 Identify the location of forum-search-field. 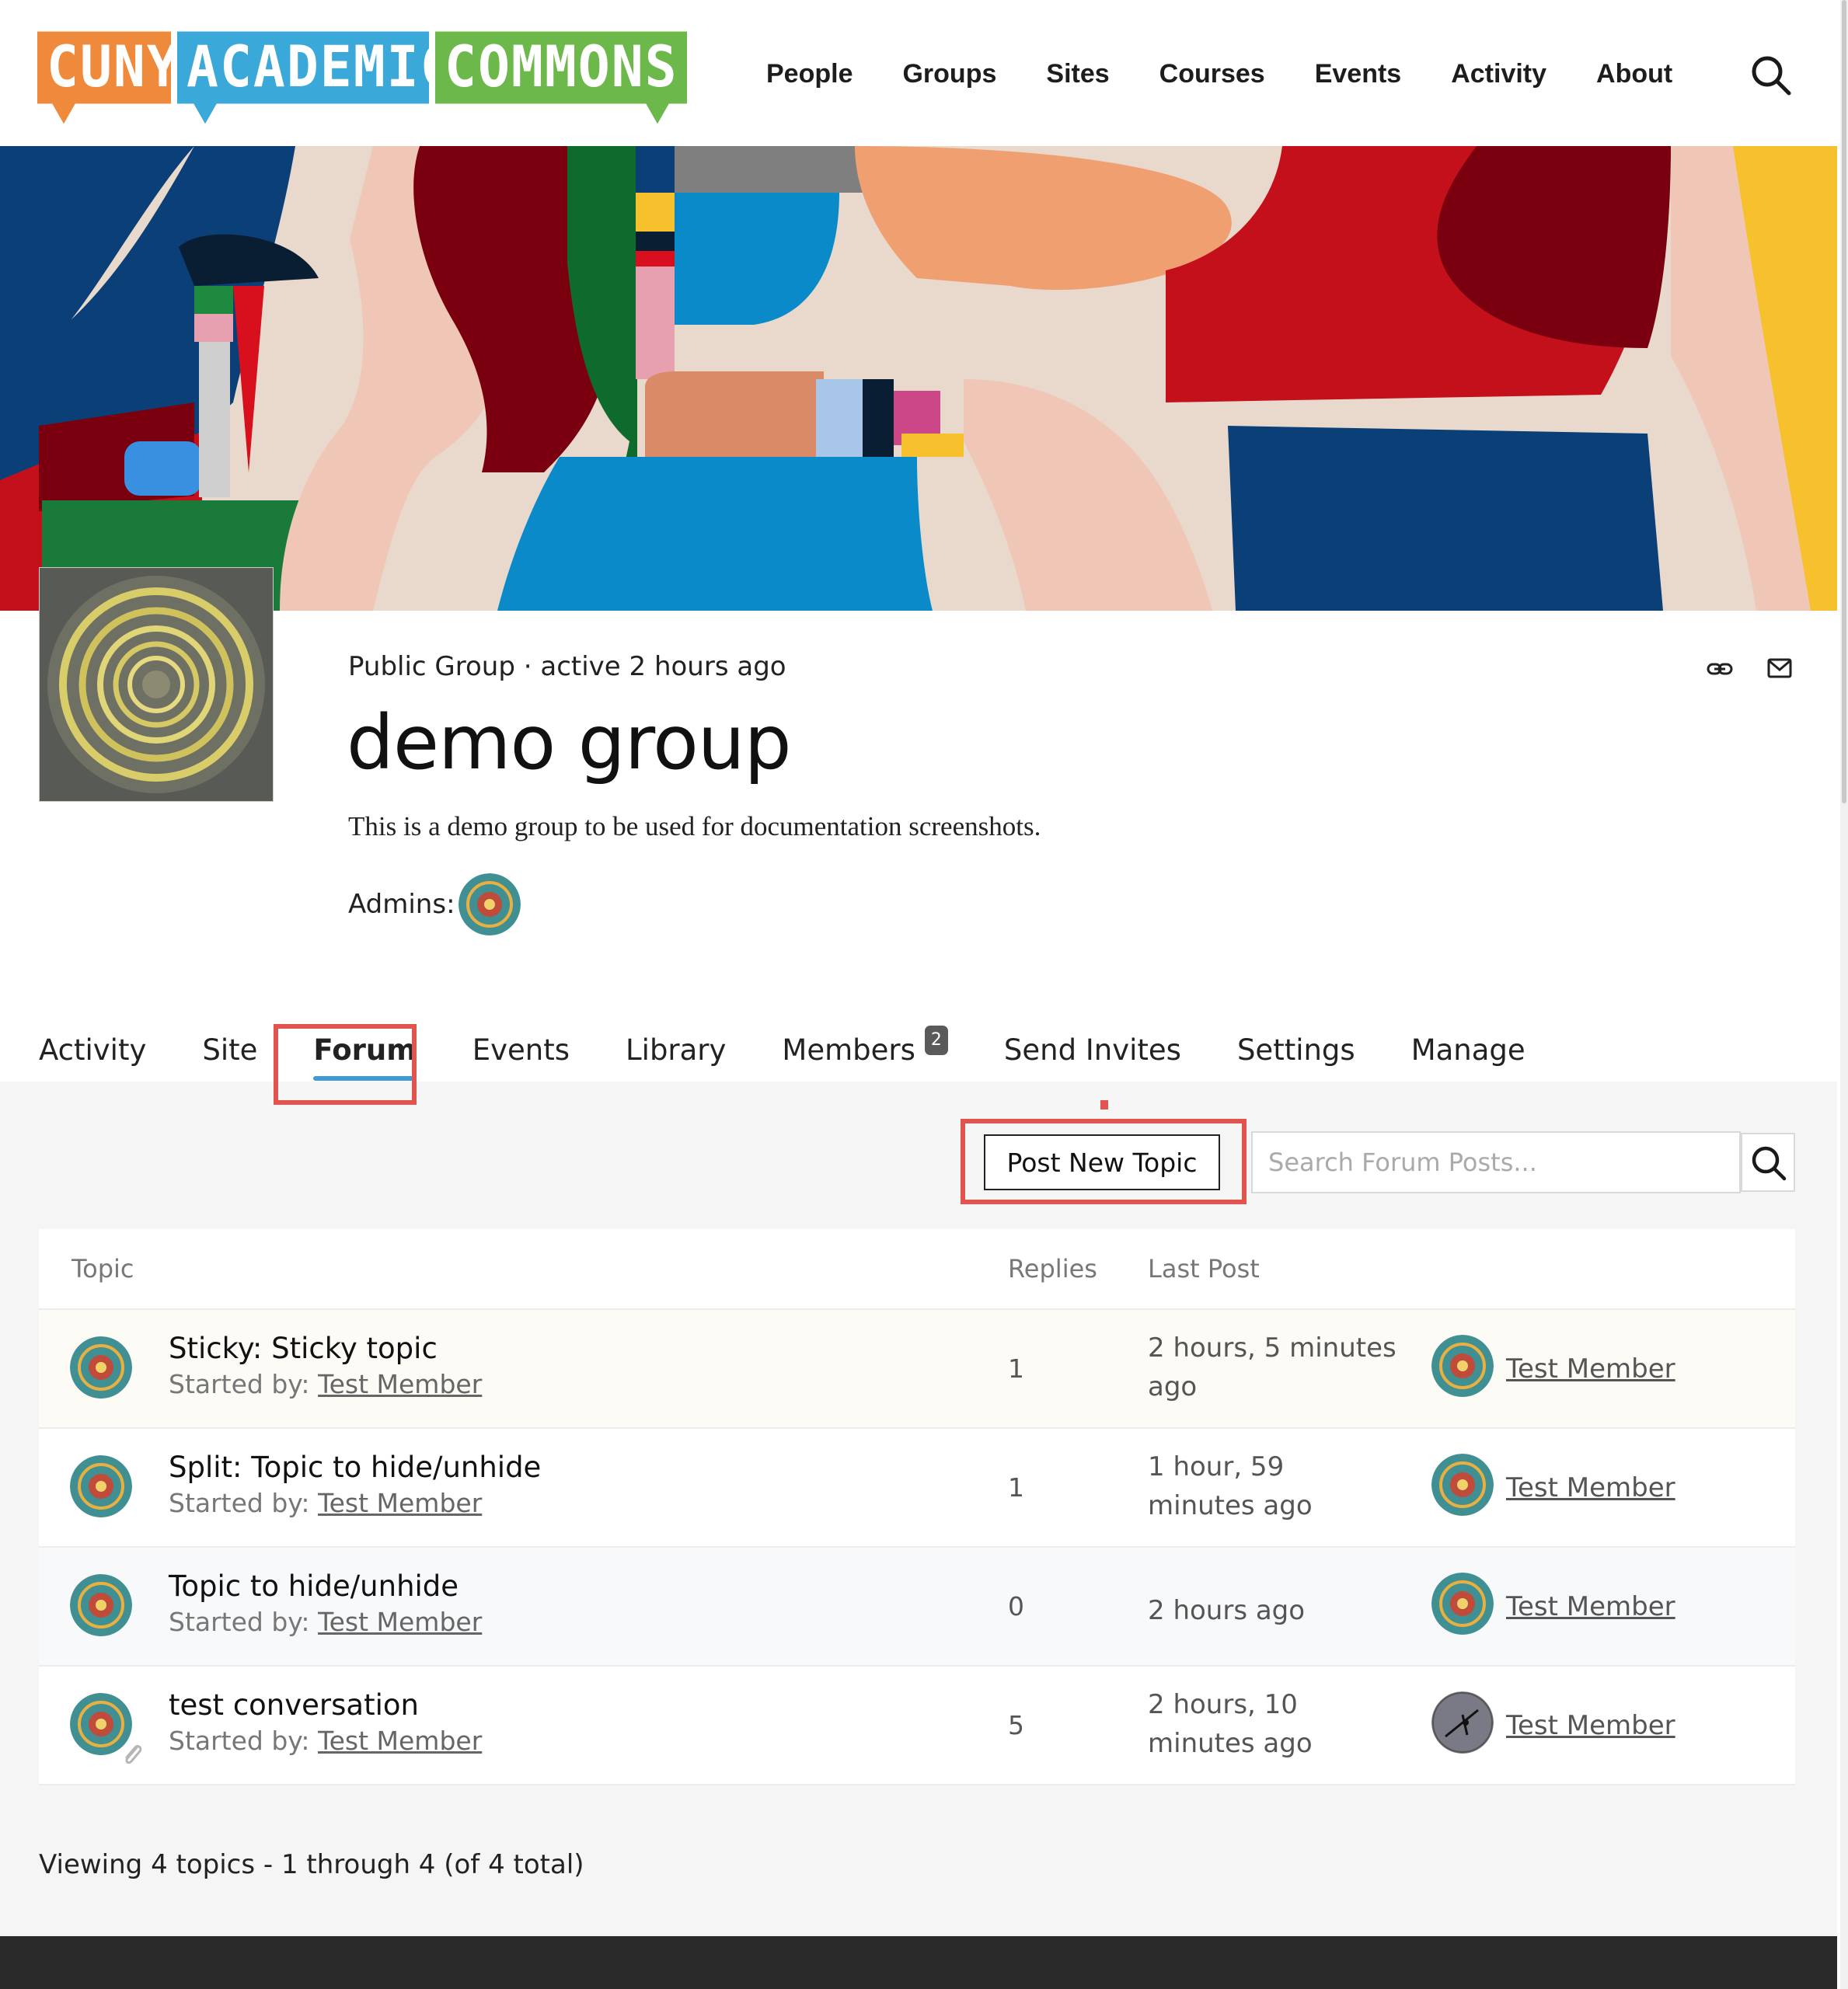
(1496, 1162).